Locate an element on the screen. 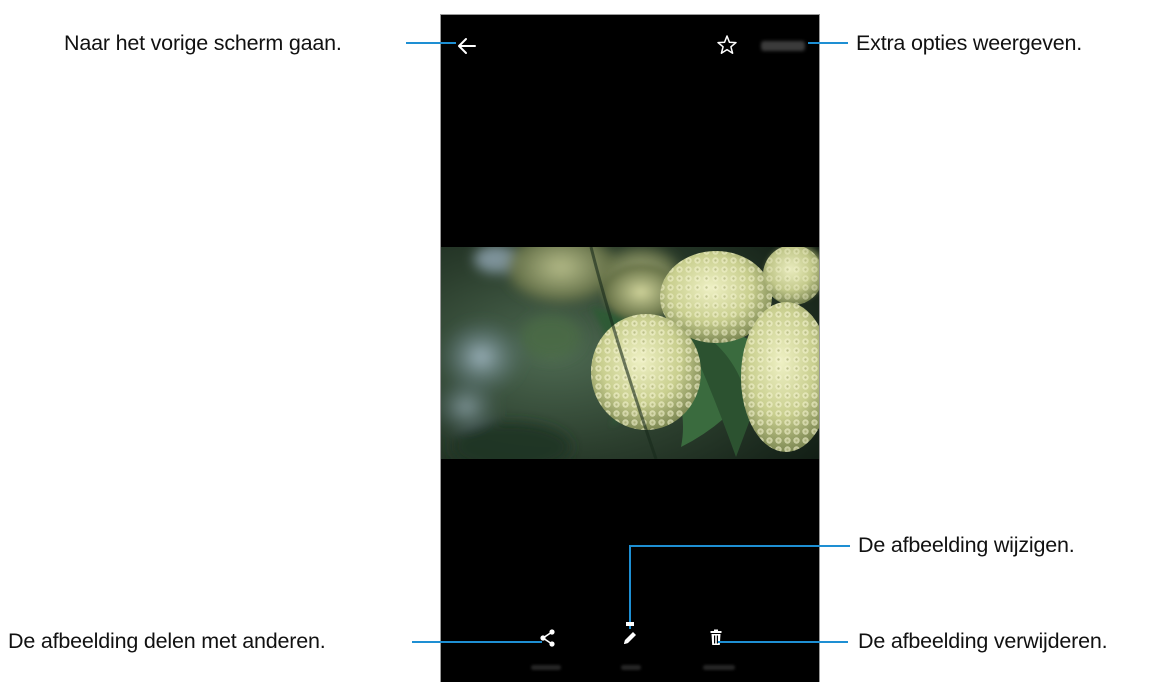 The width and height of the screenshot is (1172, 682). edit-button is located at coordinates (630, 639).